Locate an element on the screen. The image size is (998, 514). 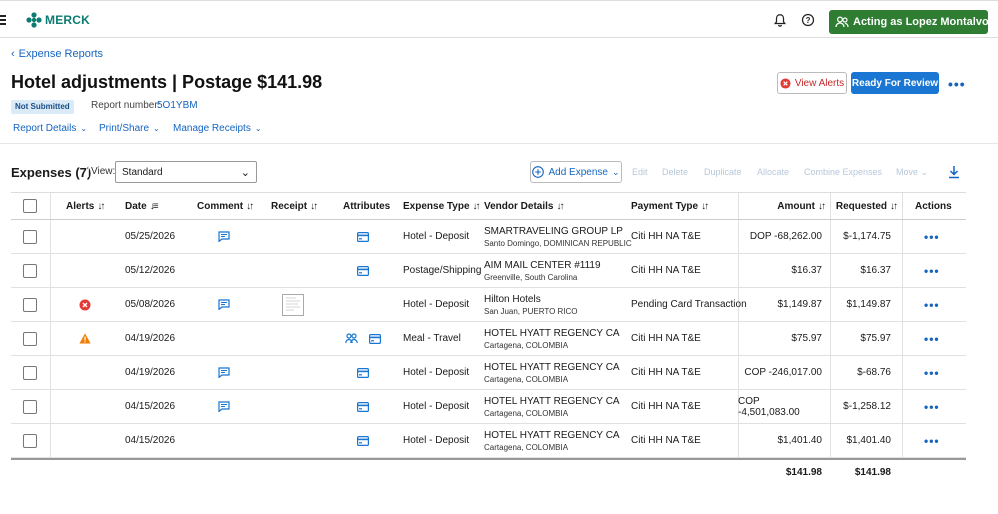
col-receipt-label: Receipt is located at coordinates (289, 206).